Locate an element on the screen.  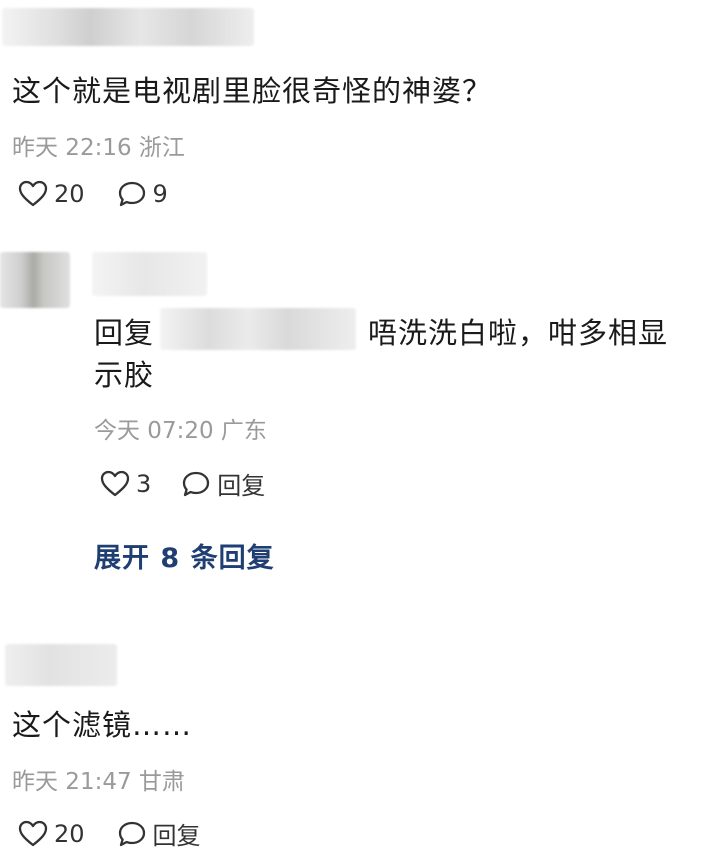
comment-actions: 3 回复 is located at coordinates (182, 483).